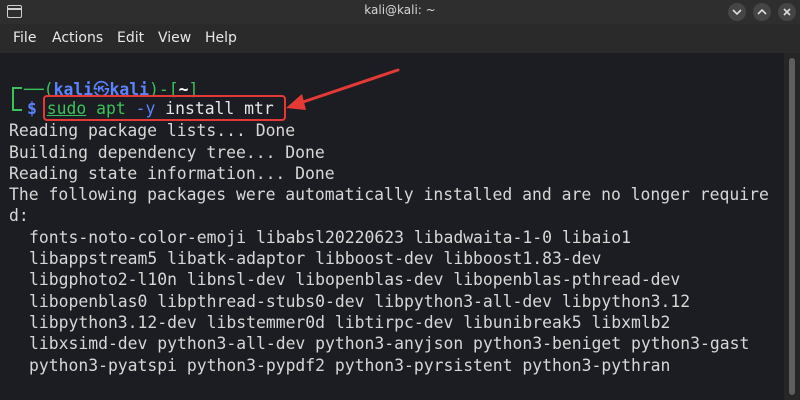 This screenshot has height=400, width=800. Describe the element at coordinates (172, 173) in the screenshot. I see `output-line: Reading state information... Done` at that location.